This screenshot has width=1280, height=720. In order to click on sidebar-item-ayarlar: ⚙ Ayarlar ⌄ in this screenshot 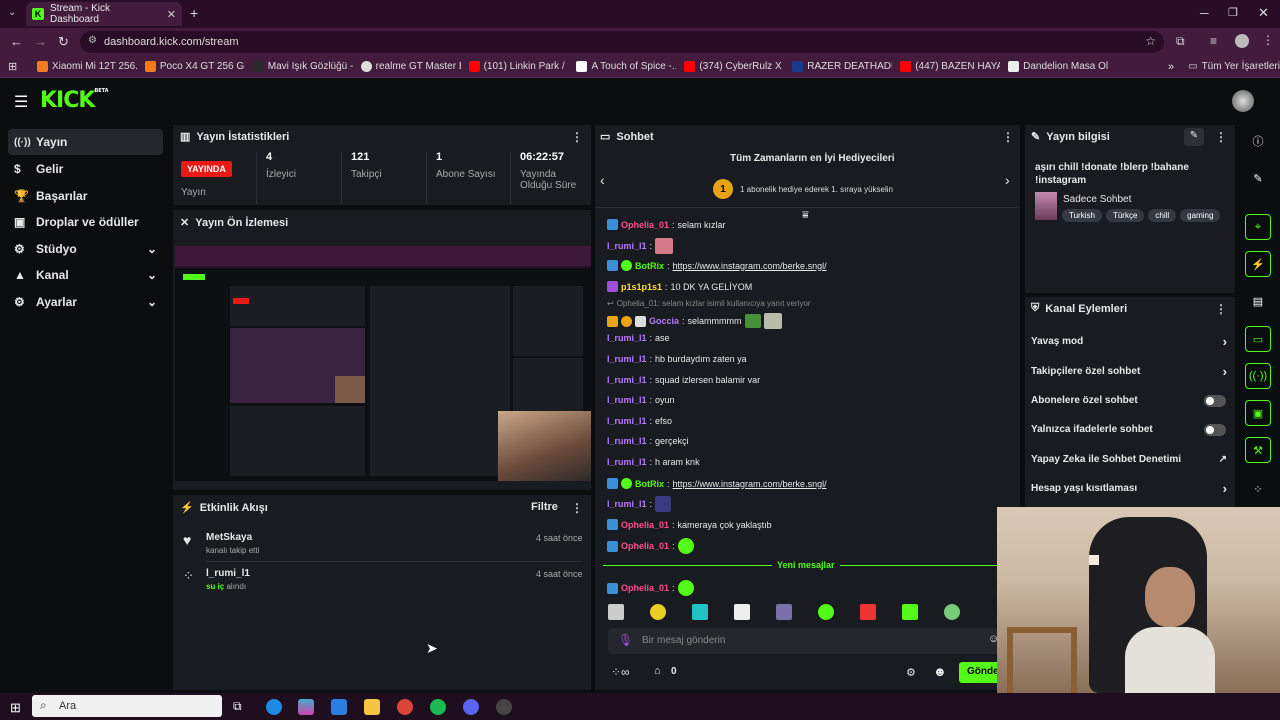, I will do `click(85, 302)`.